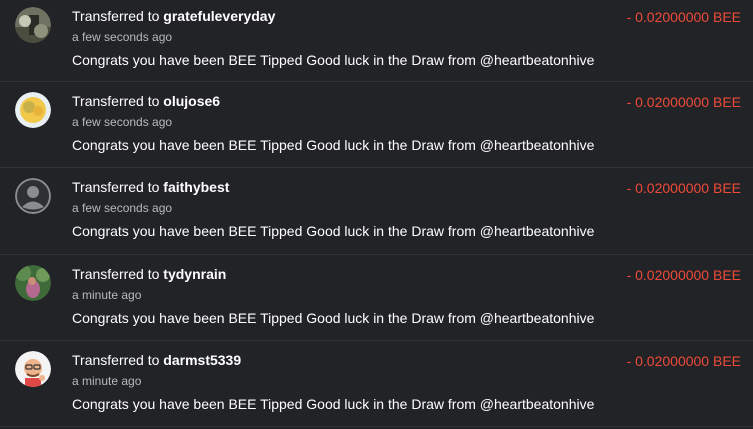  What do you see at coordinates (219, 16) in the screenshot?
I see `recipient-username: gratefuleveryday` at bounding box center [219, 16].